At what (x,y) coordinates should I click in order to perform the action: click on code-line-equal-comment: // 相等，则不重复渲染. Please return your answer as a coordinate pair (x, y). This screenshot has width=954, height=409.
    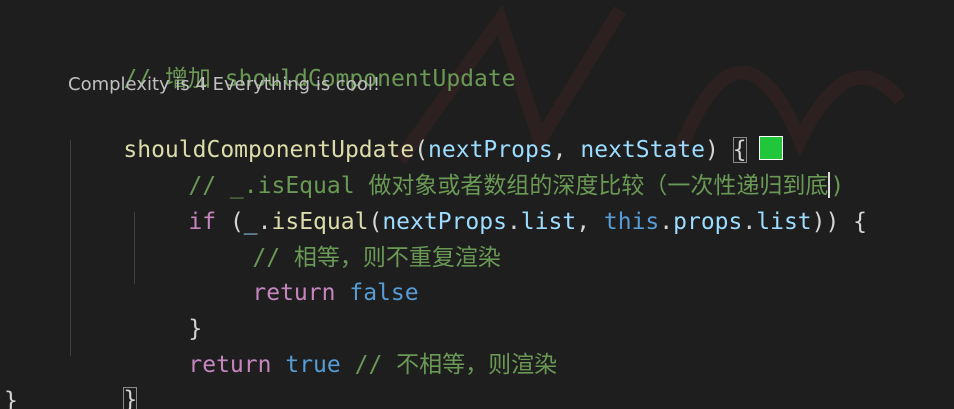
    Looking at the image, I should click on (349, 240).